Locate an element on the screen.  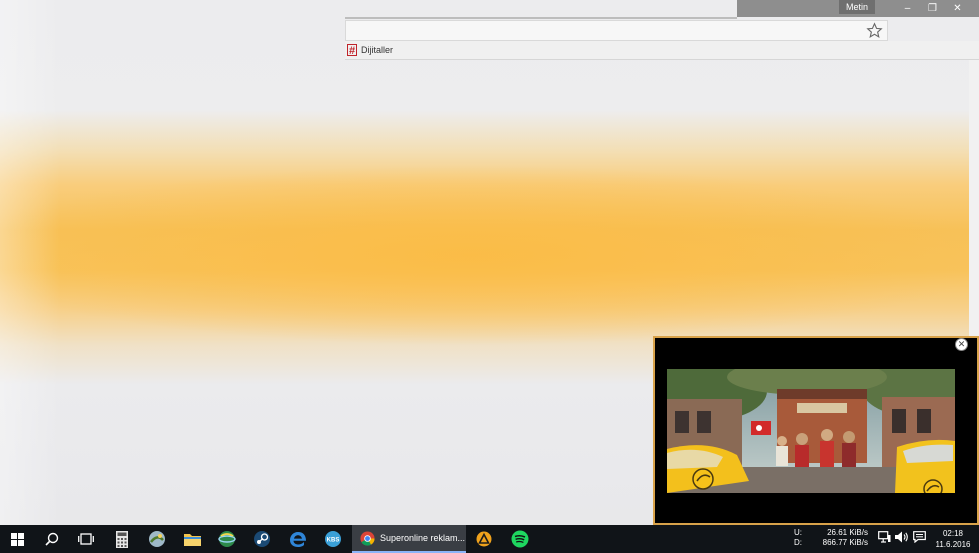
network-icon is located at coordinates (884, 537).